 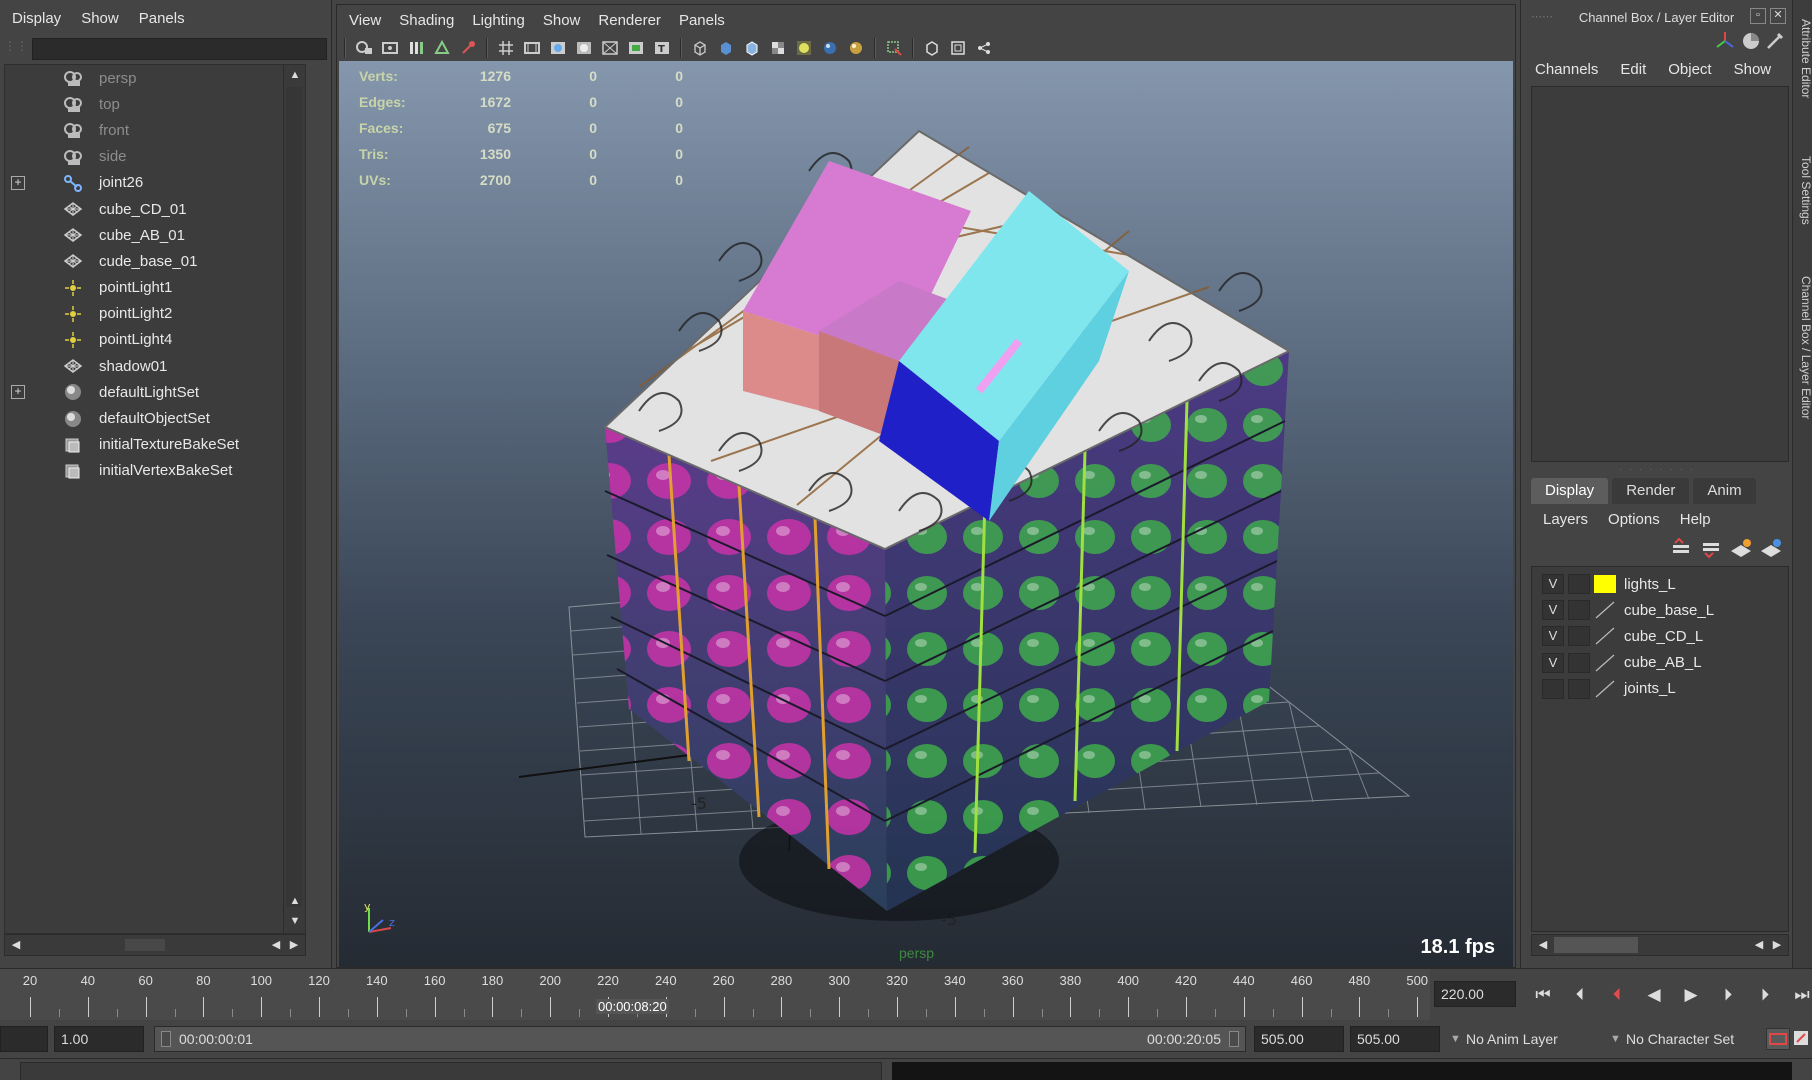 I want to click on gate-mask-icon, so click(x=584, y=48).